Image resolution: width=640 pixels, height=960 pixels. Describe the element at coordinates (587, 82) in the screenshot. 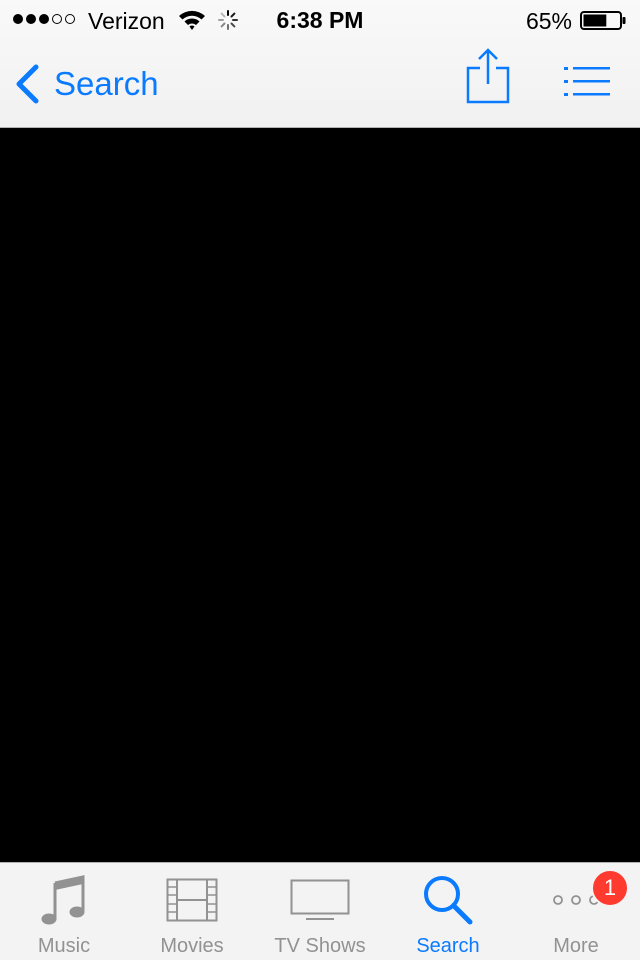

I see `list-icon` at that location.